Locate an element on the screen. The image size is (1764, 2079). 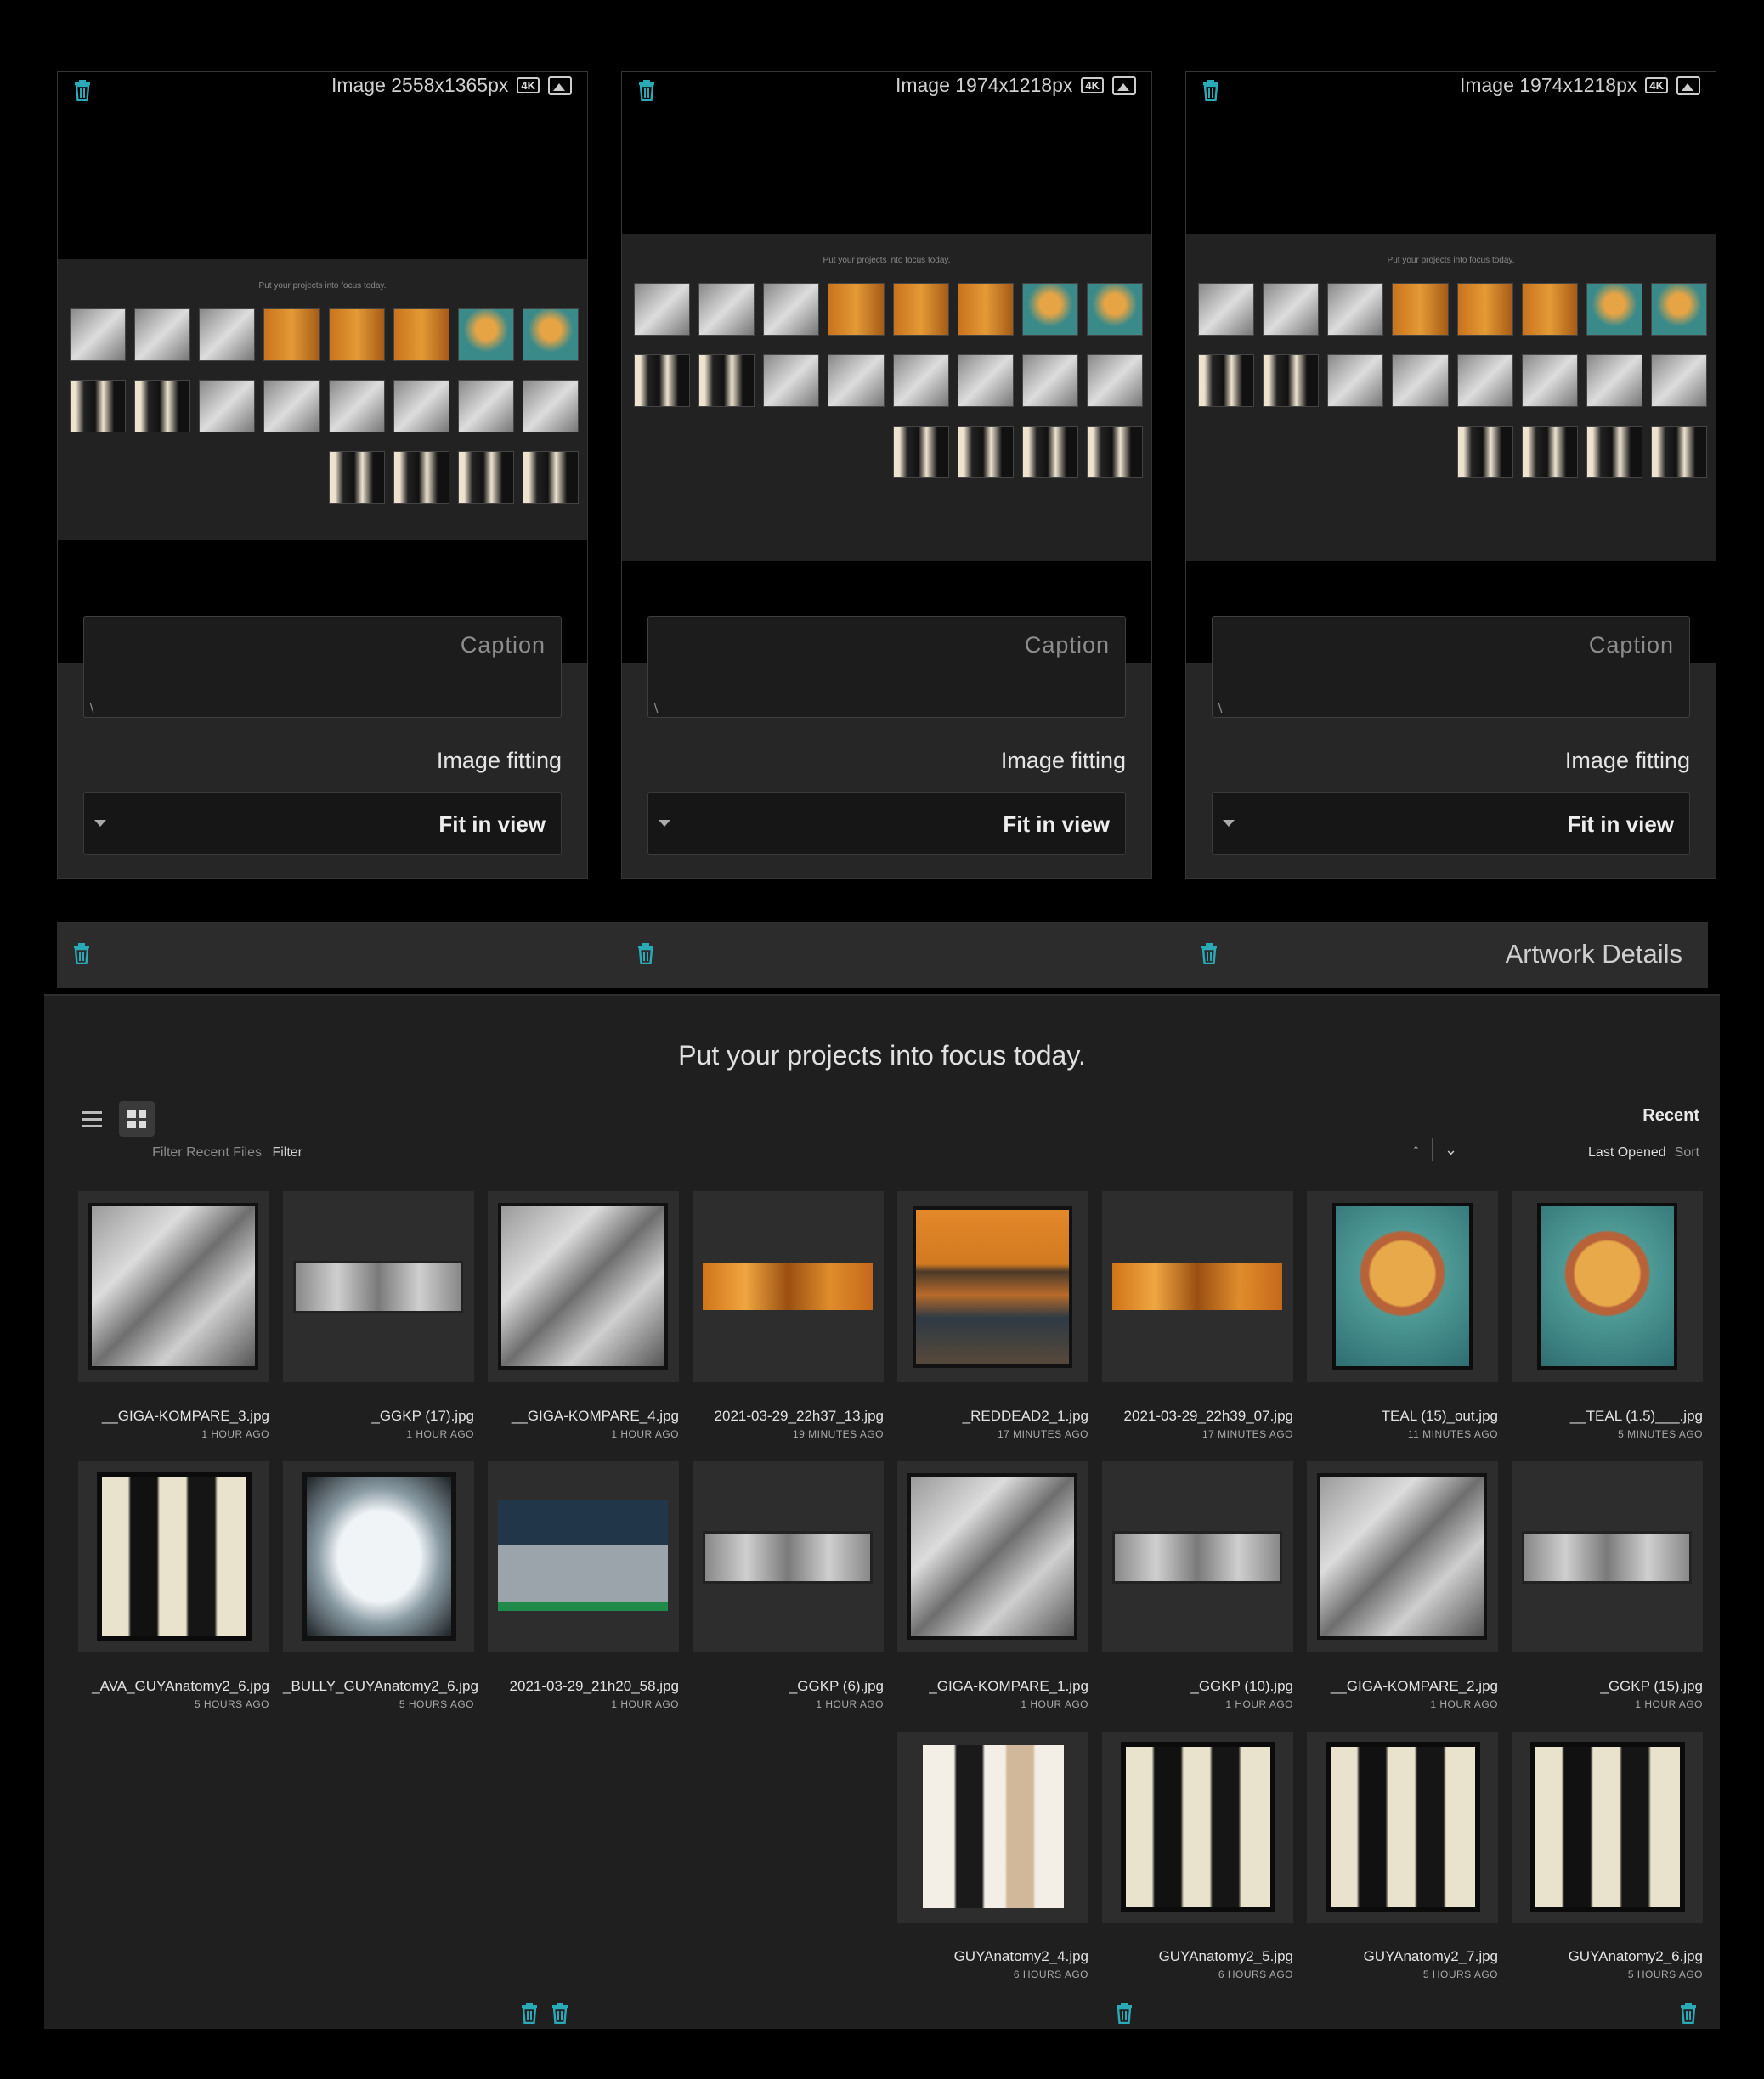
file-tile: _AVA_GUYAnatomy2_6.jpg 5 HOURS AGO is located at coordinates (173, 1585).